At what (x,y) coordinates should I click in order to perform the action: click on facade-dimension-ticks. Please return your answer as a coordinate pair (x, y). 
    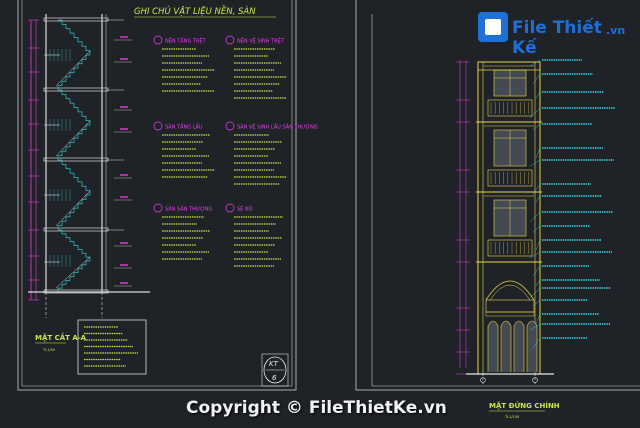
    Looking at the image, I should click on (463, 218).